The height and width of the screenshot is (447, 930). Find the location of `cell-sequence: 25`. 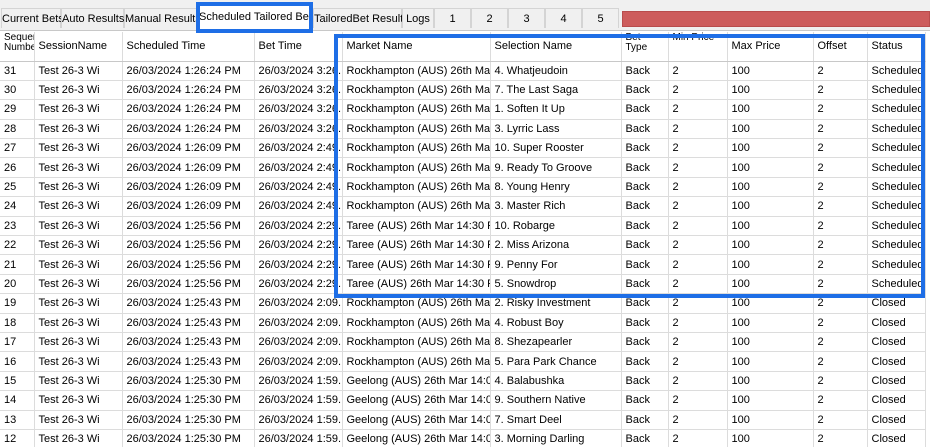

cell-sequence: 25 is located at coordinates (17, 187).